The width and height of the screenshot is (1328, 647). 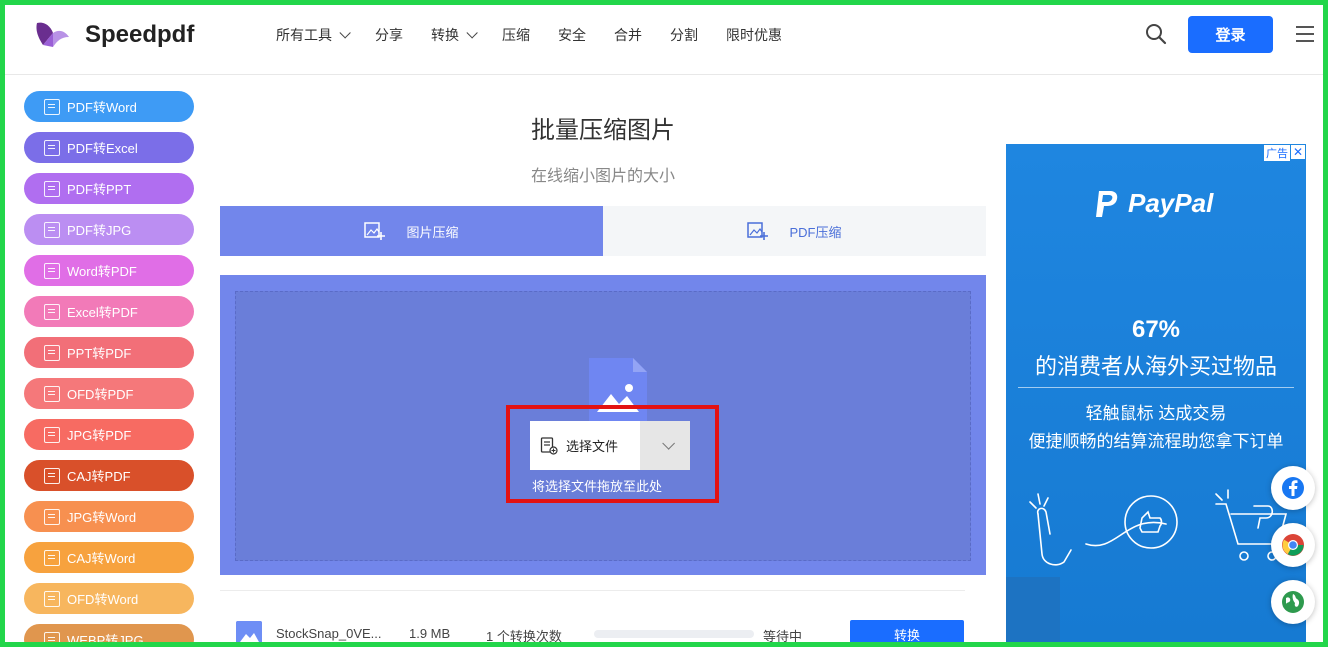 What do you see at coordinates (102, 106) in the screenshot?
I see `sidebar-tool-label: PDF转Word` at bounding box center [102, 106].